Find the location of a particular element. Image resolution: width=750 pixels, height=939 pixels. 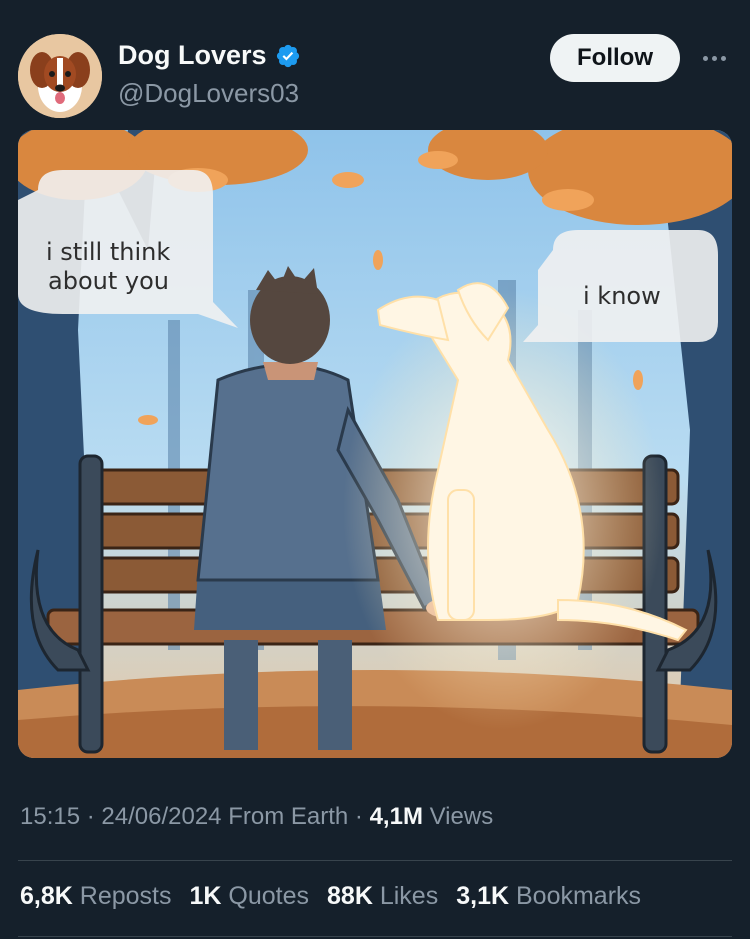

bookmarks-label: Bookmarks is located at coordinates (578, 896).